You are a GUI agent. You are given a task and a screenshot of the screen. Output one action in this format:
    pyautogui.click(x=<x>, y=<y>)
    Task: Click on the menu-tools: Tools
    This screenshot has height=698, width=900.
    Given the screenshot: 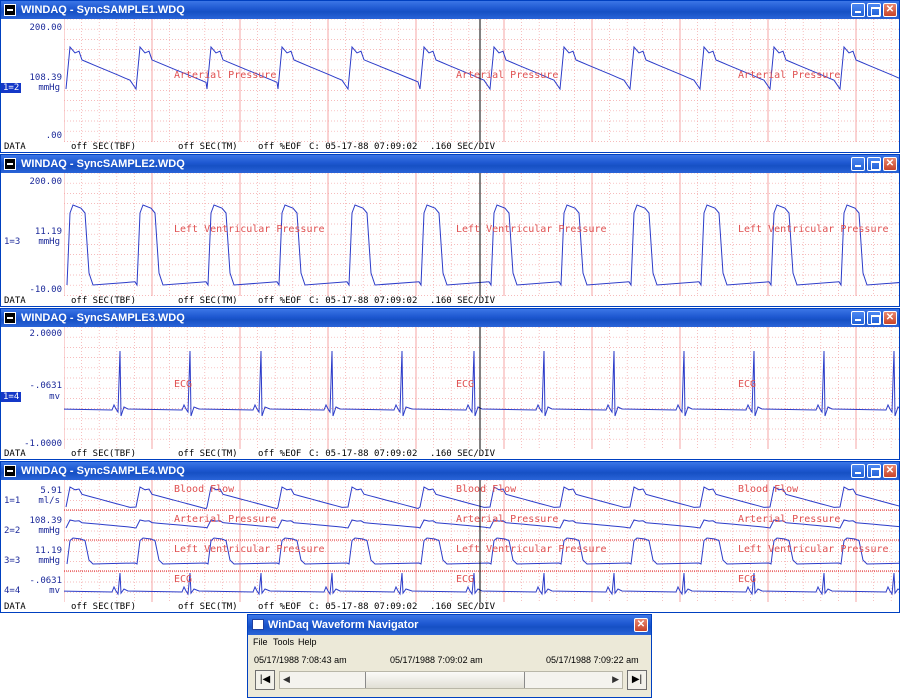 What is the action you would take?
    pyautogui.click(x=283, y=642)
    